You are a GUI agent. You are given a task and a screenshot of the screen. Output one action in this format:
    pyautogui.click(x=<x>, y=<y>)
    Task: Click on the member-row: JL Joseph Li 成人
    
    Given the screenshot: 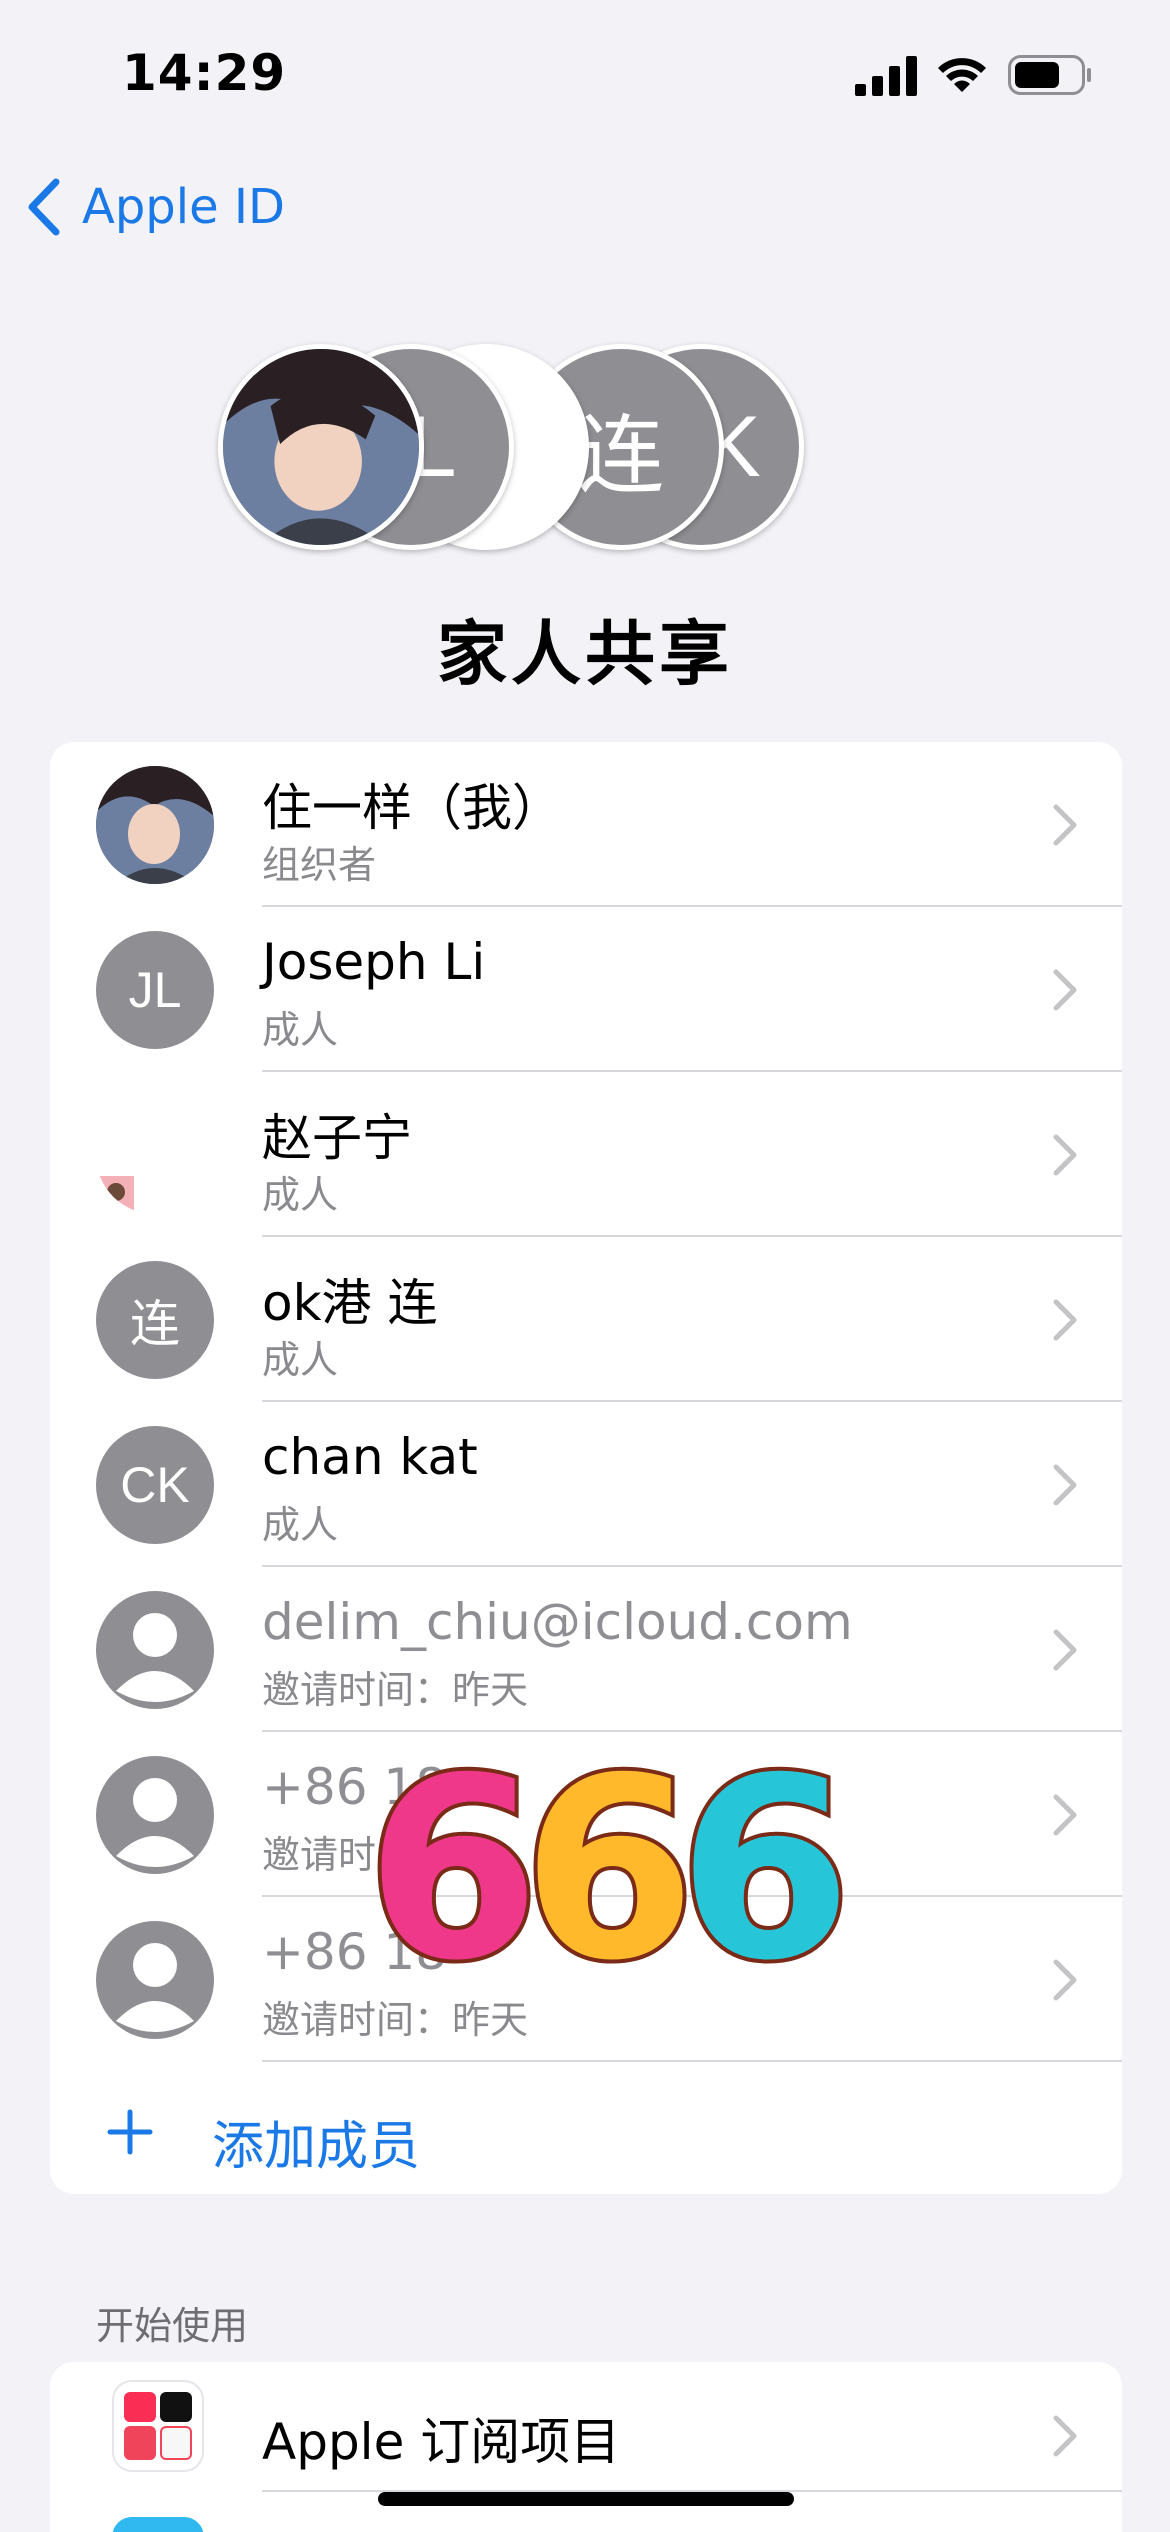 What is the action you would take?
    pyautogui.click(x=586, y=989)
    